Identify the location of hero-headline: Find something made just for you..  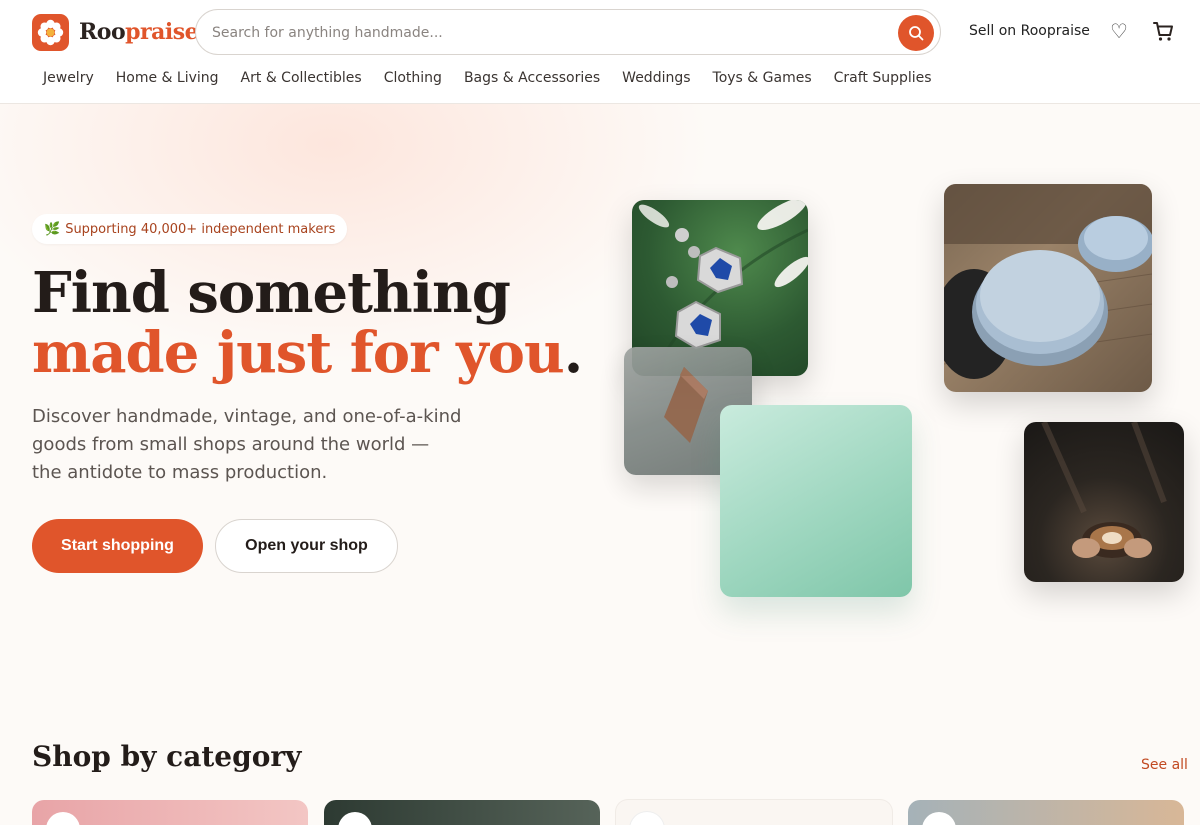
(322, 323).